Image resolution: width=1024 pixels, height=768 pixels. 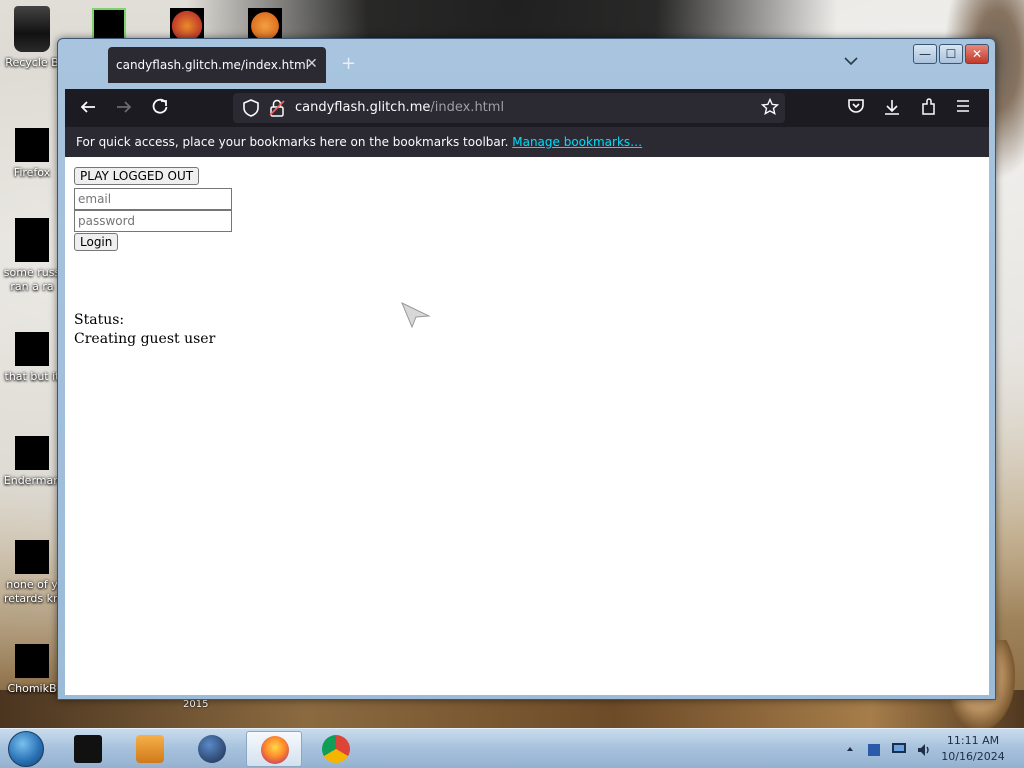 I want to click on taskbar-media-player, so click(x=150, y=749).